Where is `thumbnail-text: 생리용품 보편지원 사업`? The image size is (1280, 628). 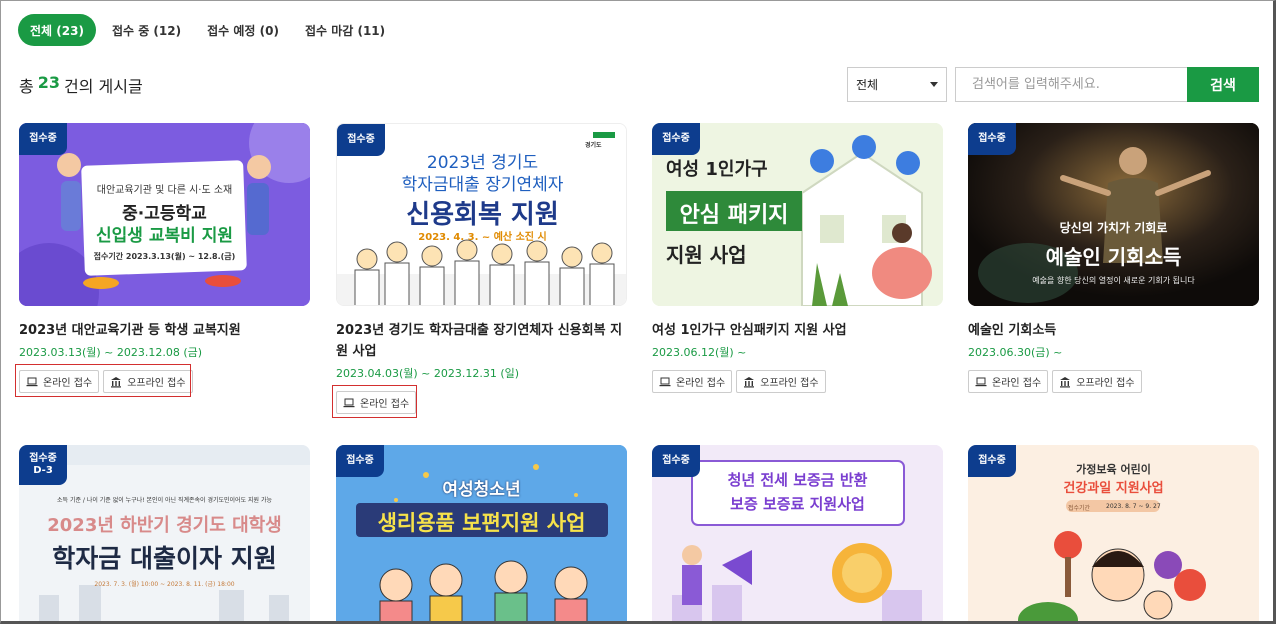 thumbnail-text: 생리용품 보편지원 사업 is located at coordinates (481, 523).